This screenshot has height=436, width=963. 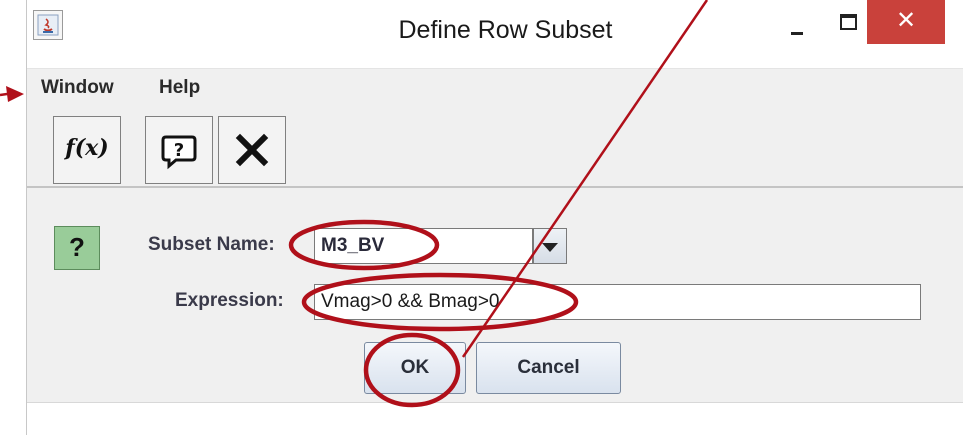 I want to click on annotation-circle-expression, so click(x=440, y=302).